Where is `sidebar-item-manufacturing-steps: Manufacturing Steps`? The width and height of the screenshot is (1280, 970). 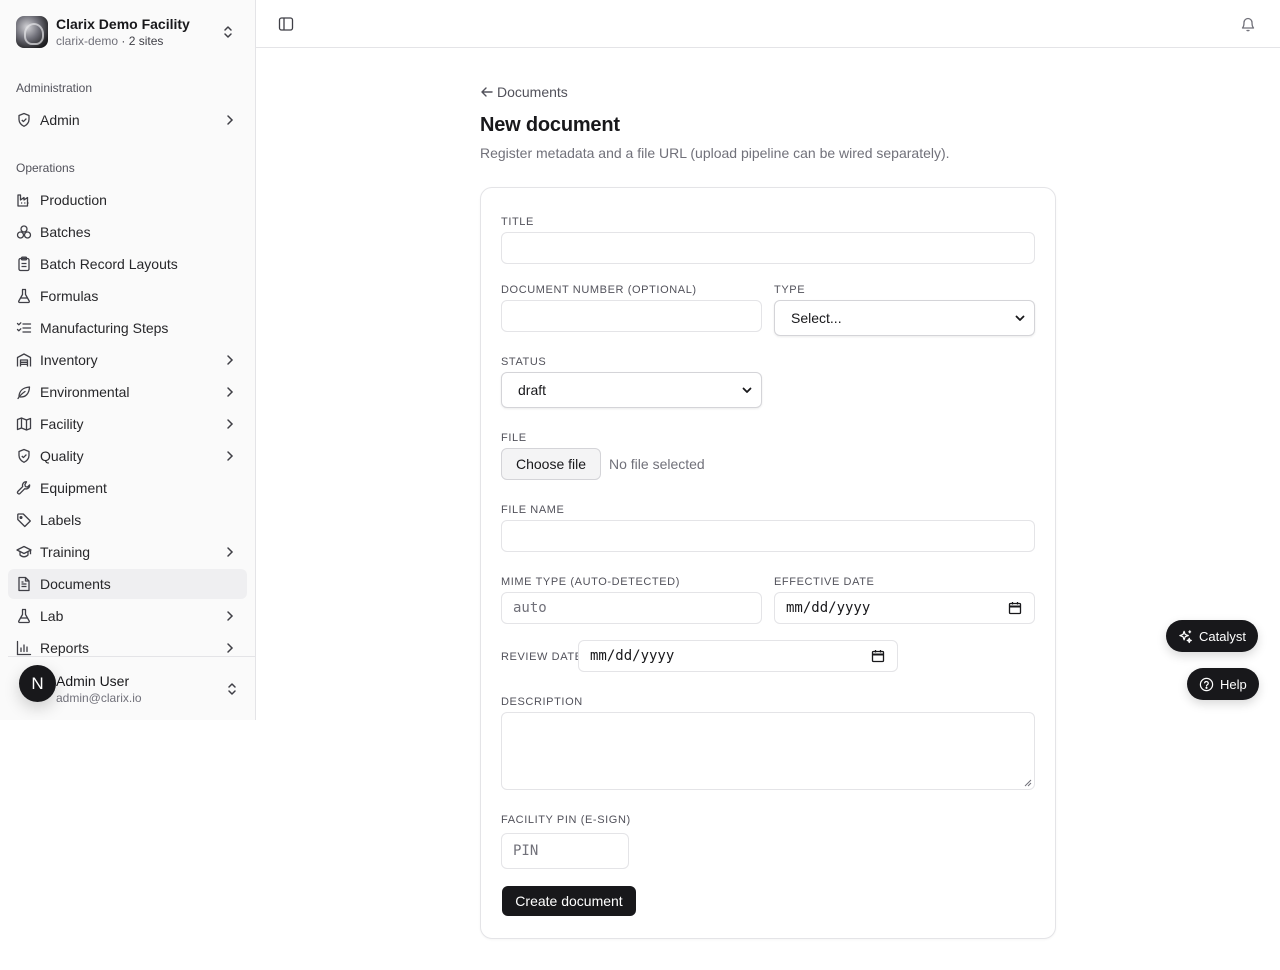 sidebar-item-manufacturing-steps: Manufacturing Steps is located at coordinates (127, 328).